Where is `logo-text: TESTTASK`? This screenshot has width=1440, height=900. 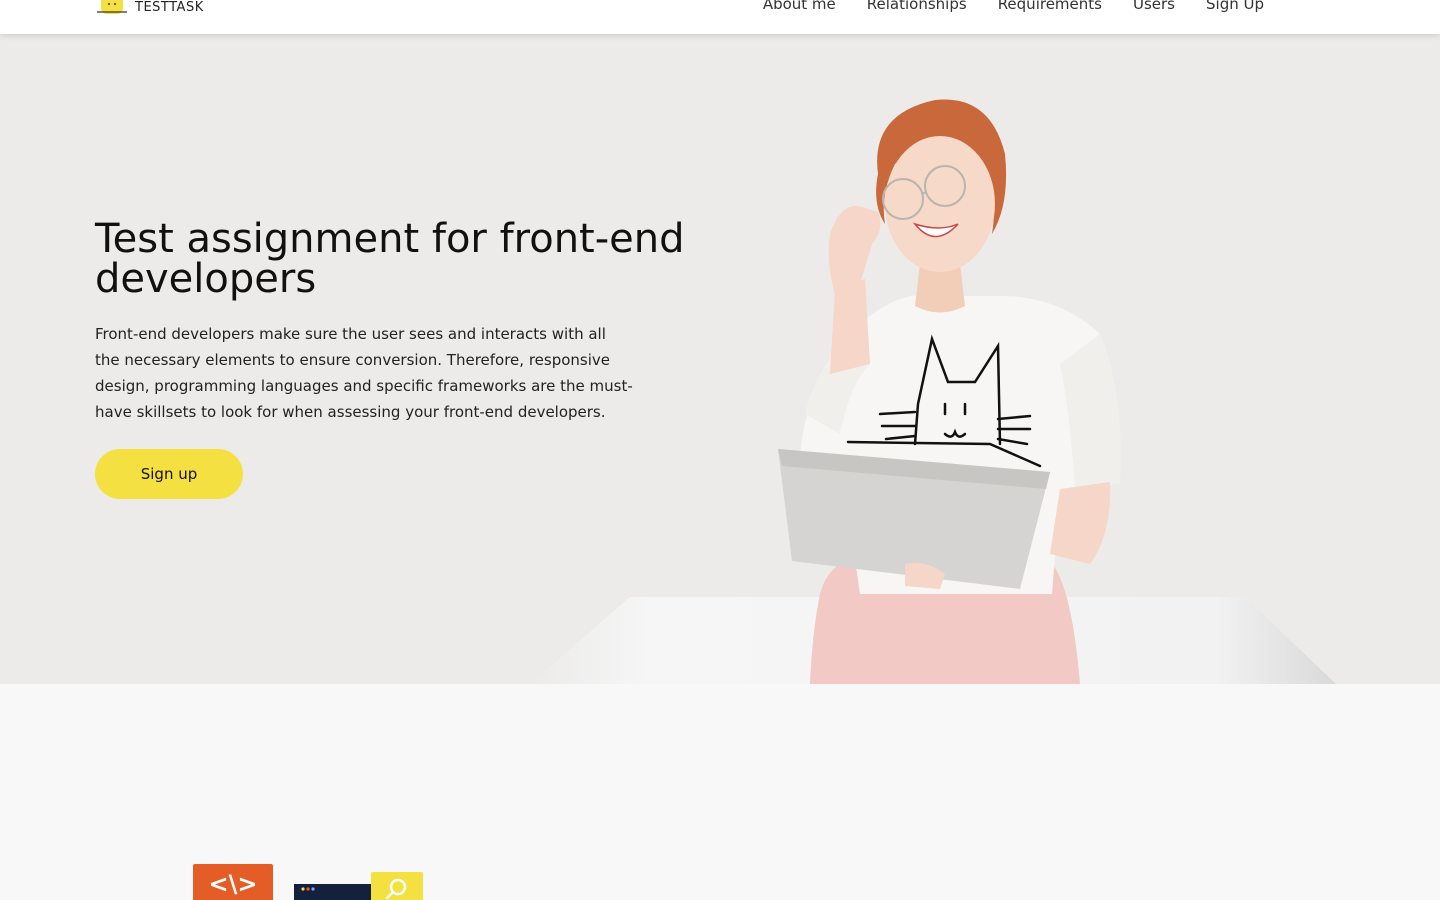 logo-text: TESTTASK is located at coordinates (169, 7).